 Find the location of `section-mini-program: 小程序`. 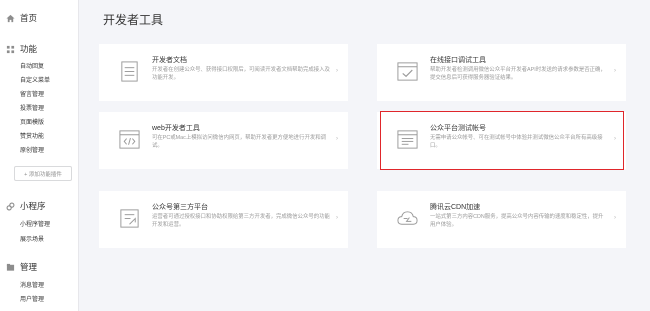

section-mini-program: 小程序 is located at coordinates (26, 206).